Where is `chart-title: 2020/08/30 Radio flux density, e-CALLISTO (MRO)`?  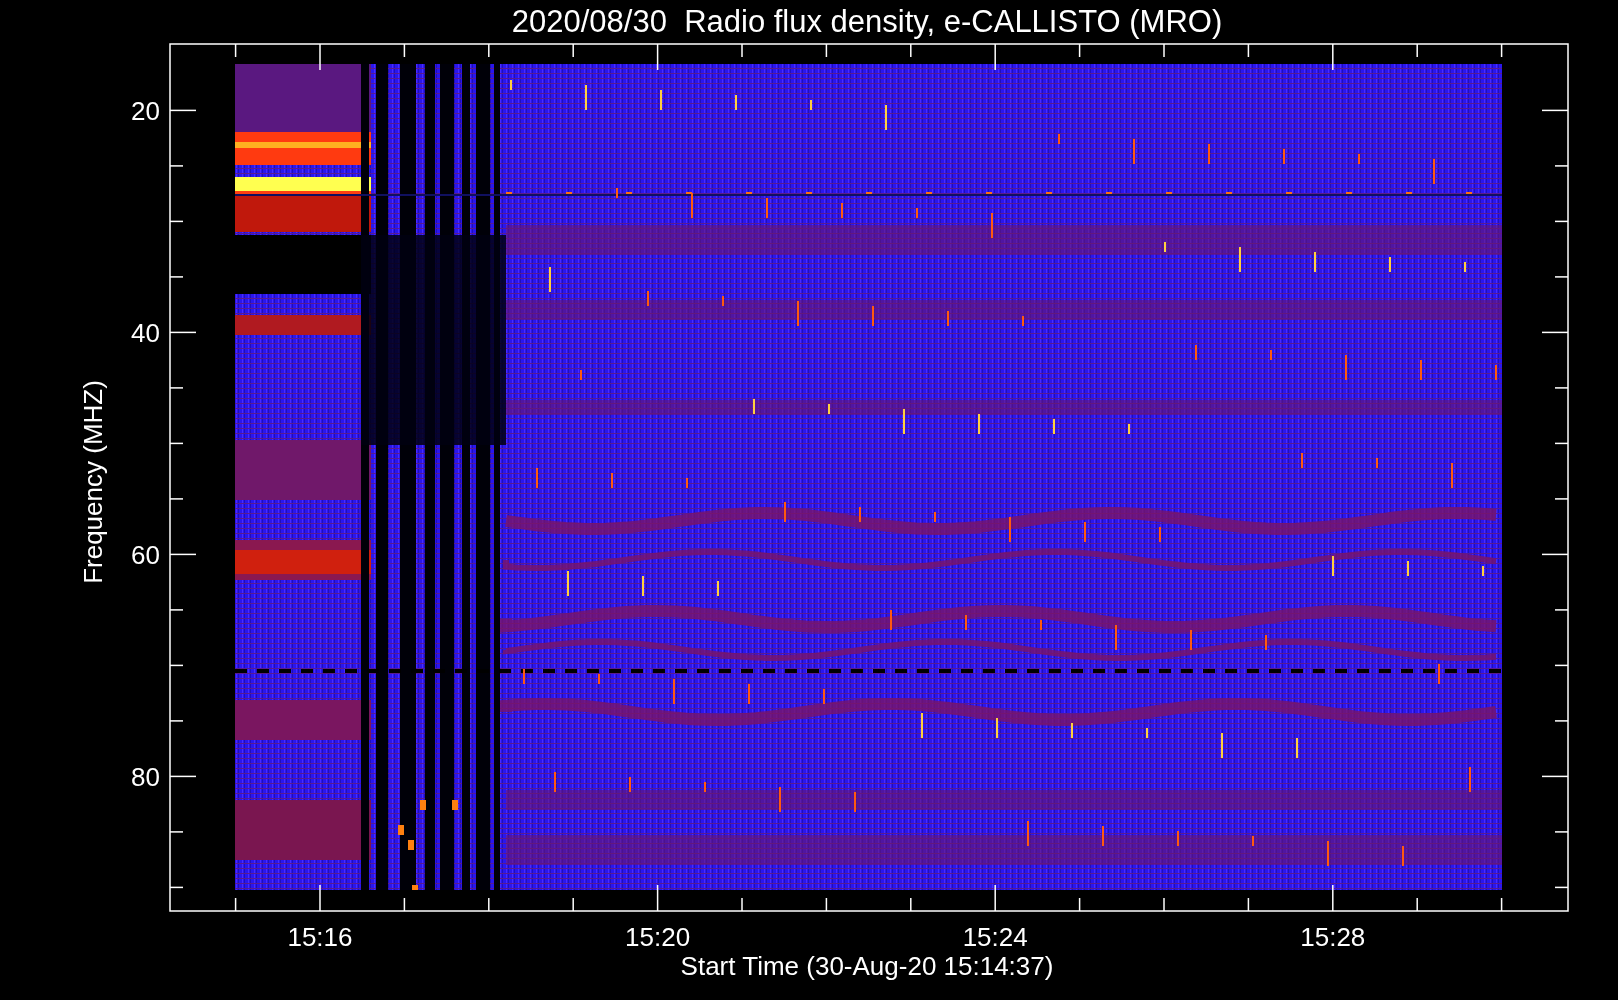 chart-title: 2020/08/30 Radio flux density, e-CALLISTO (MRO) is located at coordinates (867, 21).